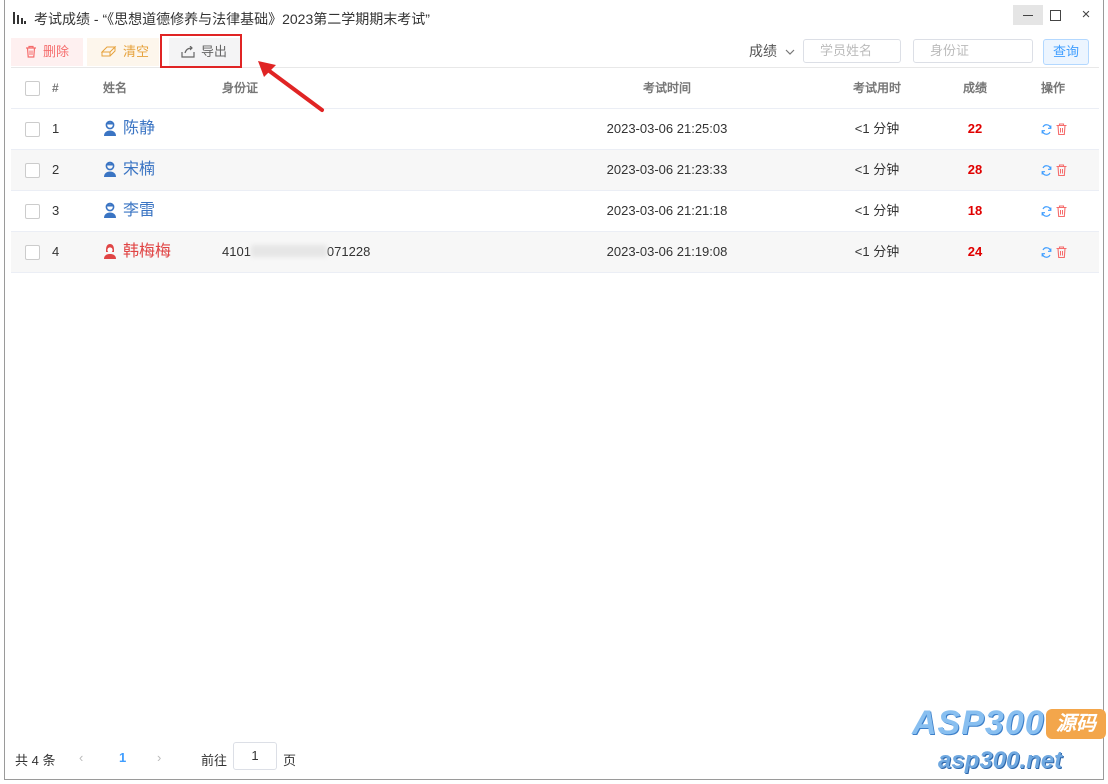 This screenshot has height=784, width=1108. I want to click on id-card-redaction, so click(288, 251).